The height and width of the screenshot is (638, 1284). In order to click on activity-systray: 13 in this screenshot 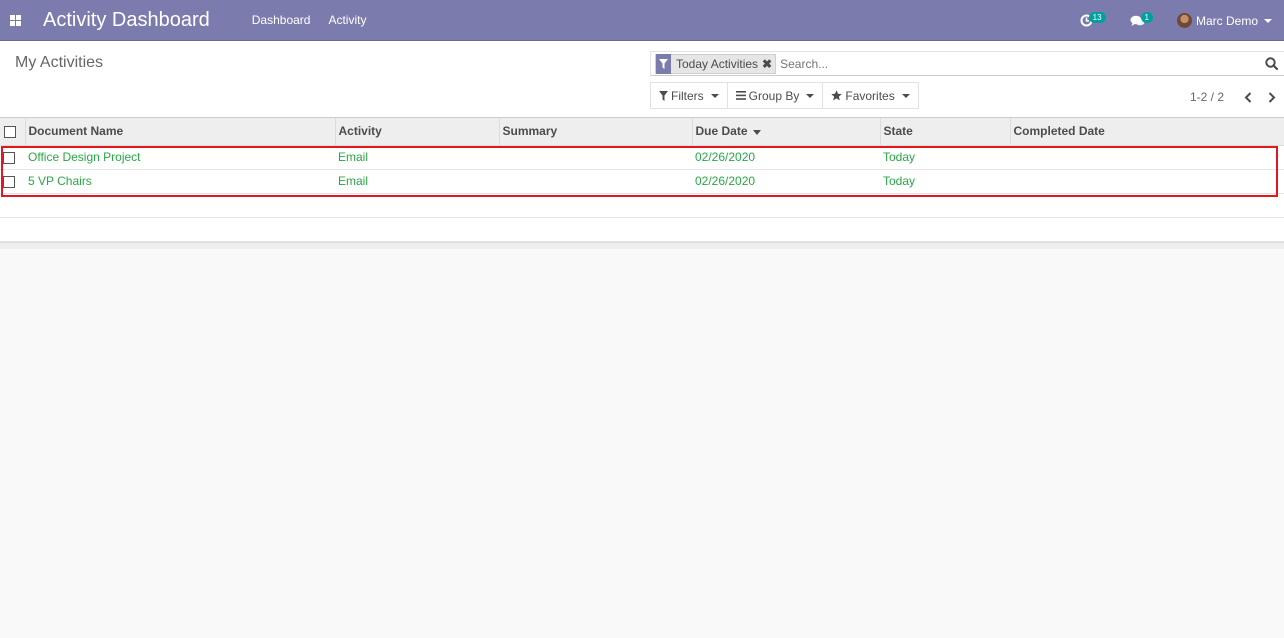, I will do `click(1095, 19)`.